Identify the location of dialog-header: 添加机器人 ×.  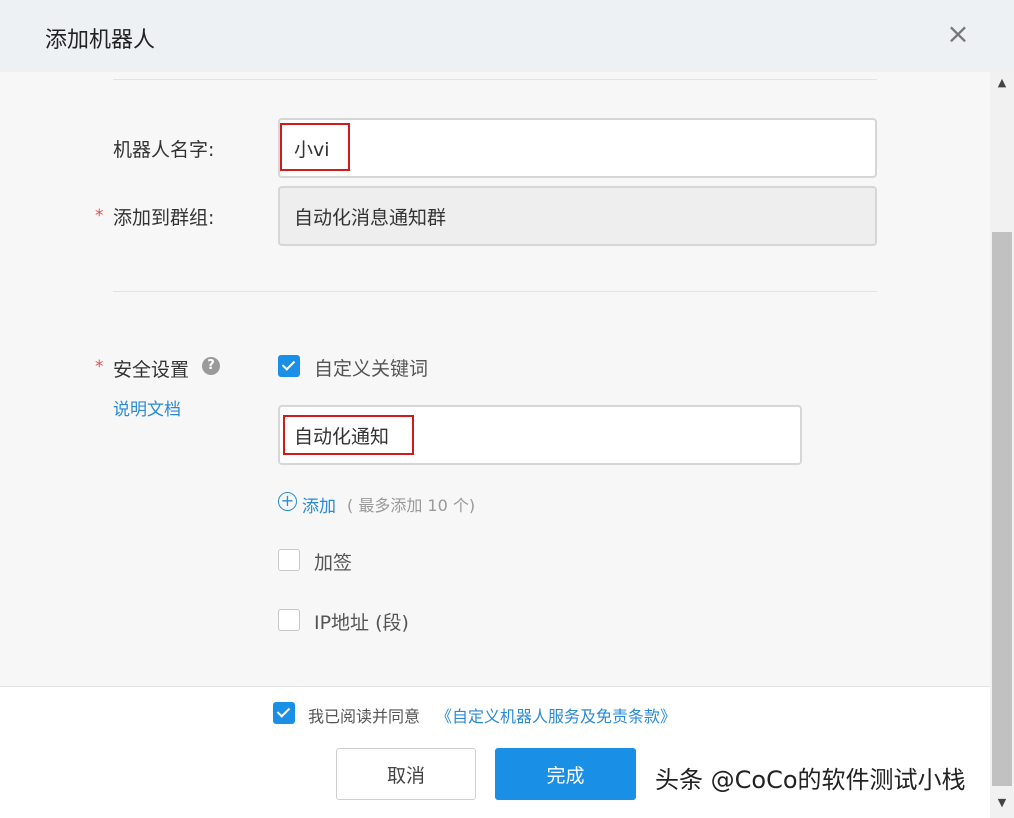
(507, 36).